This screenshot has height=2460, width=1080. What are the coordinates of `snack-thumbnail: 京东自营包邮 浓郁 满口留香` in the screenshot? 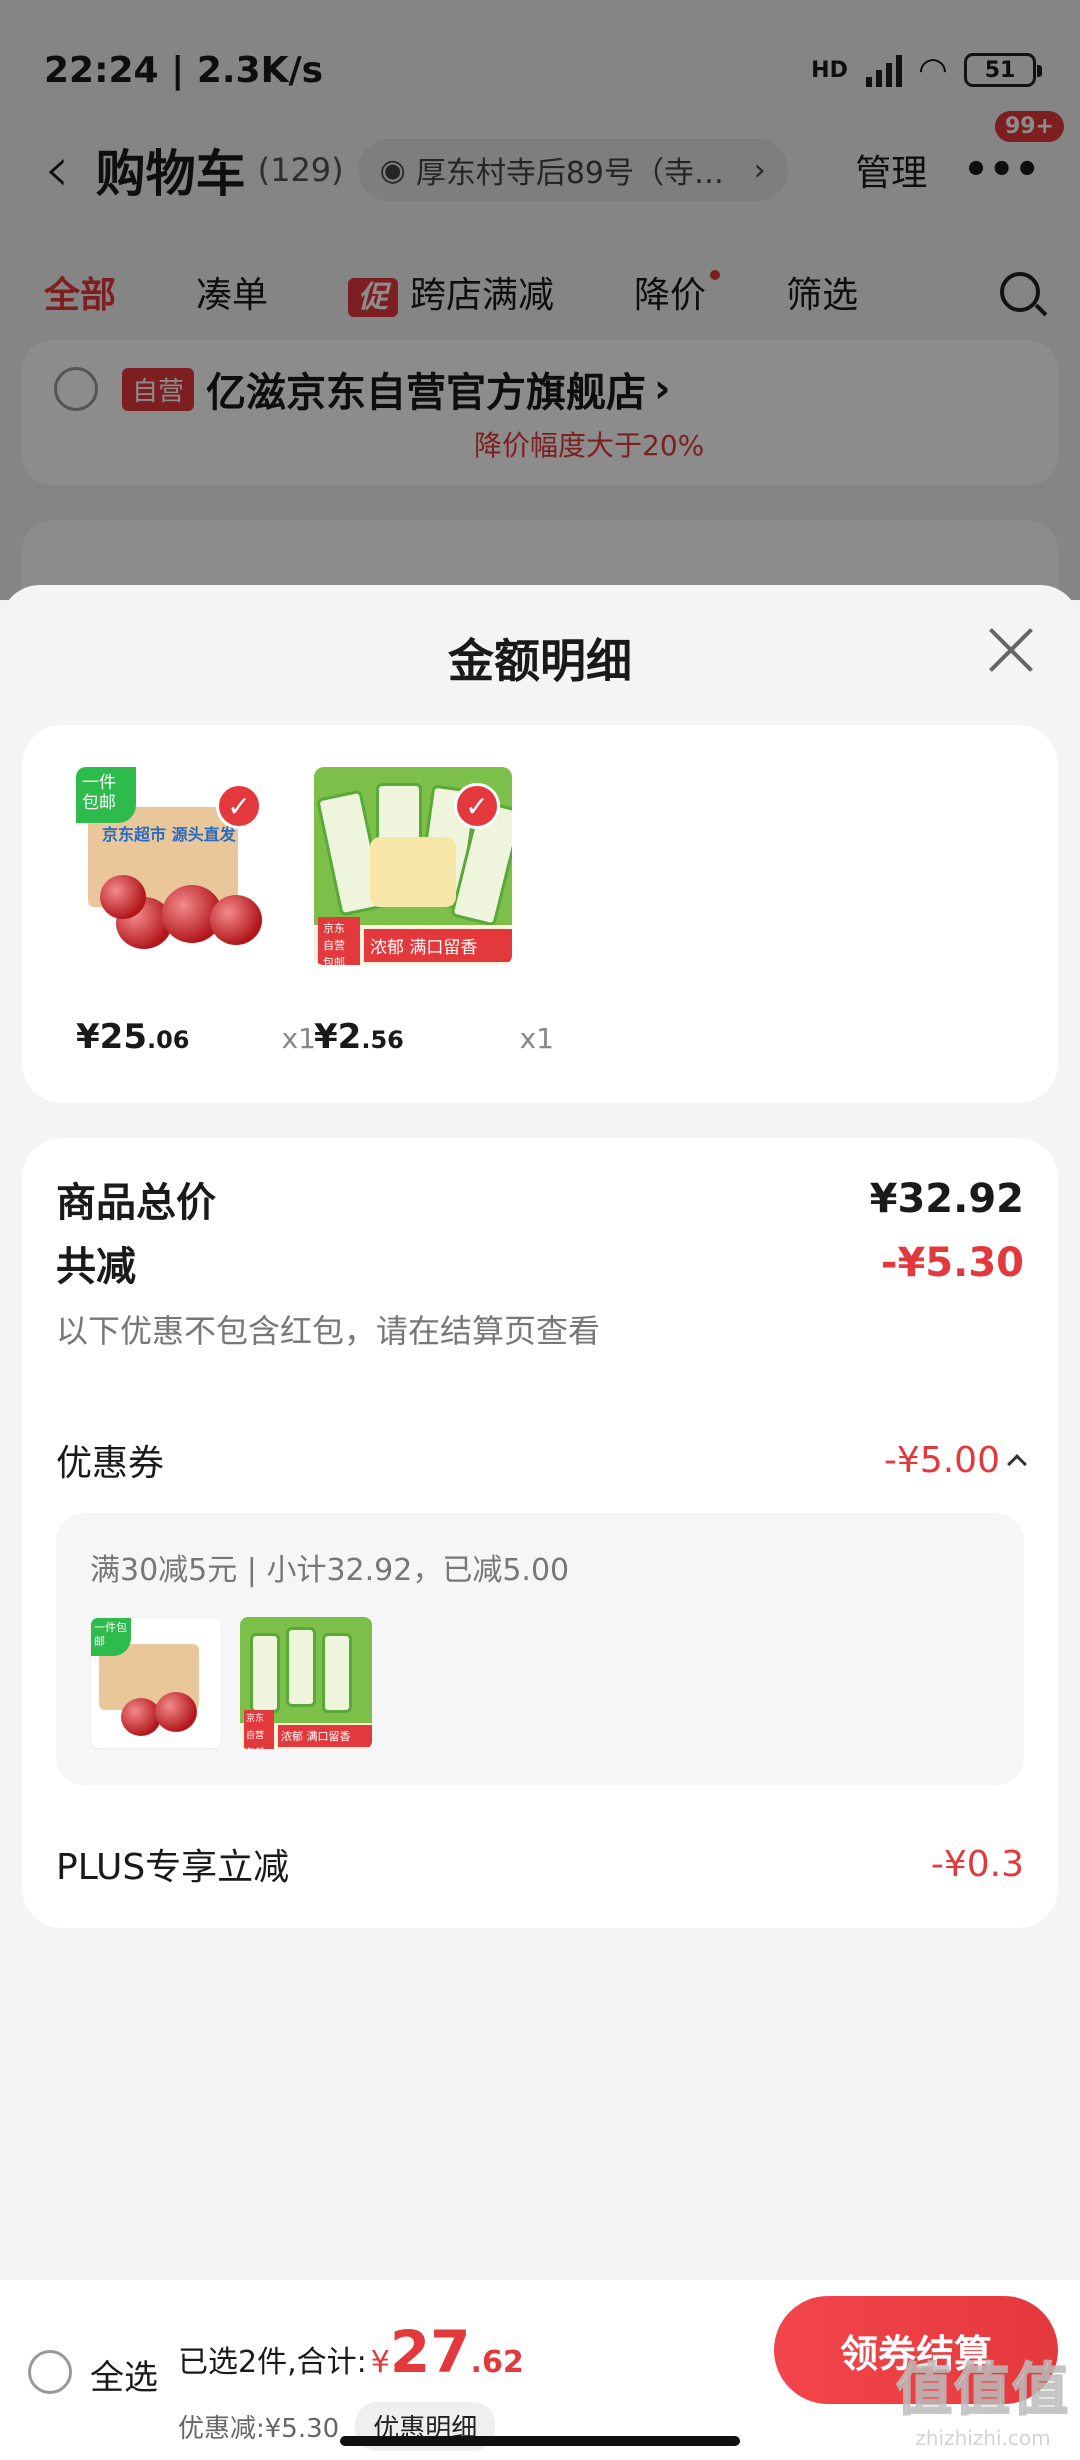 It's located at (306, 1683).